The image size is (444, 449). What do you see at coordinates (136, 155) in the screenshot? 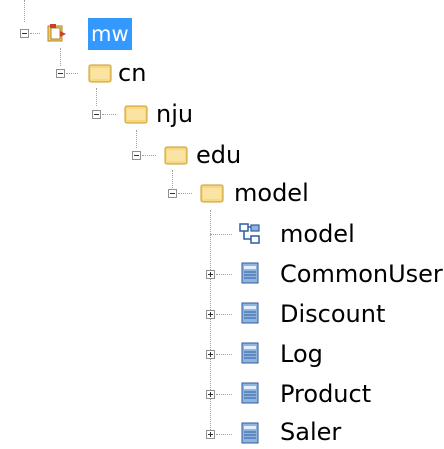
I see `collapse-toggle-edu` at bounding box center [136, 155].